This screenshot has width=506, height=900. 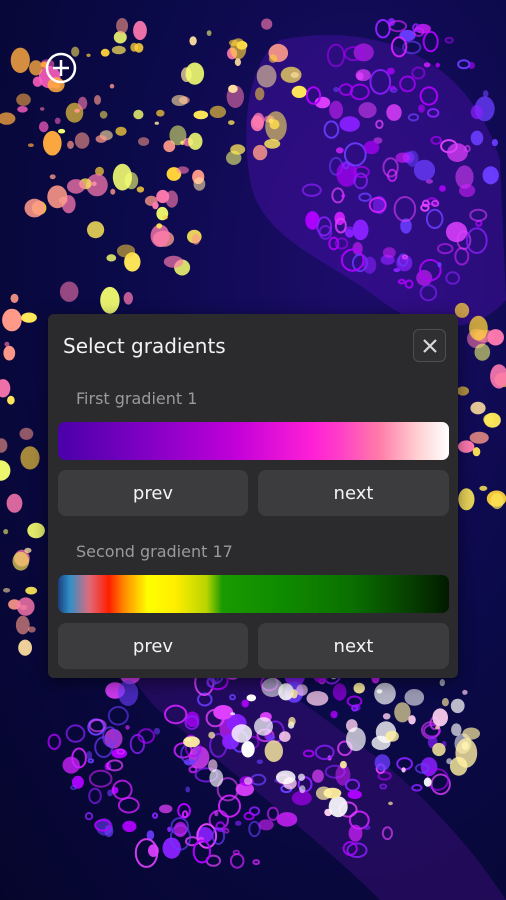 What do you see at coordinates (253, 594) in the screenshot?
I see `second-gradient-preview` at bounding box center [253, 594].